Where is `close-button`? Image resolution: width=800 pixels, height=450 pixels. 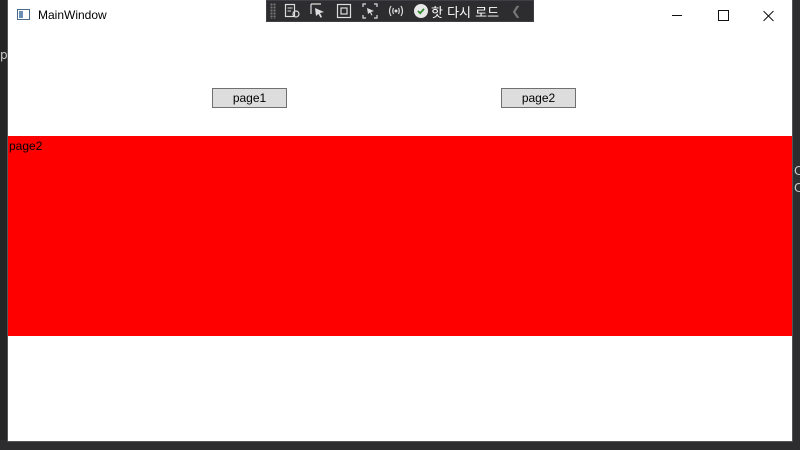
close-button is located at coordinates (769, 15).